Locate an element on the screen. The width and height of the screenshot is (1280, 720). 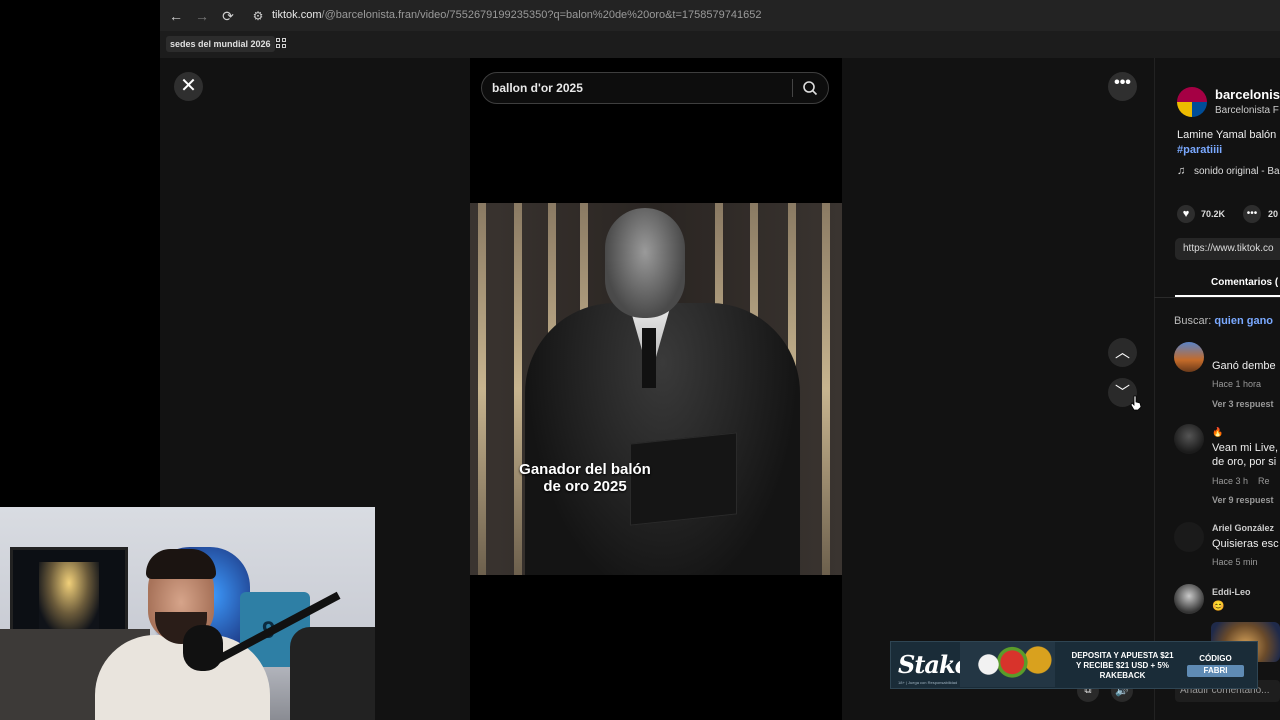
bookmarks-bar is located at coordinates (720, 44).